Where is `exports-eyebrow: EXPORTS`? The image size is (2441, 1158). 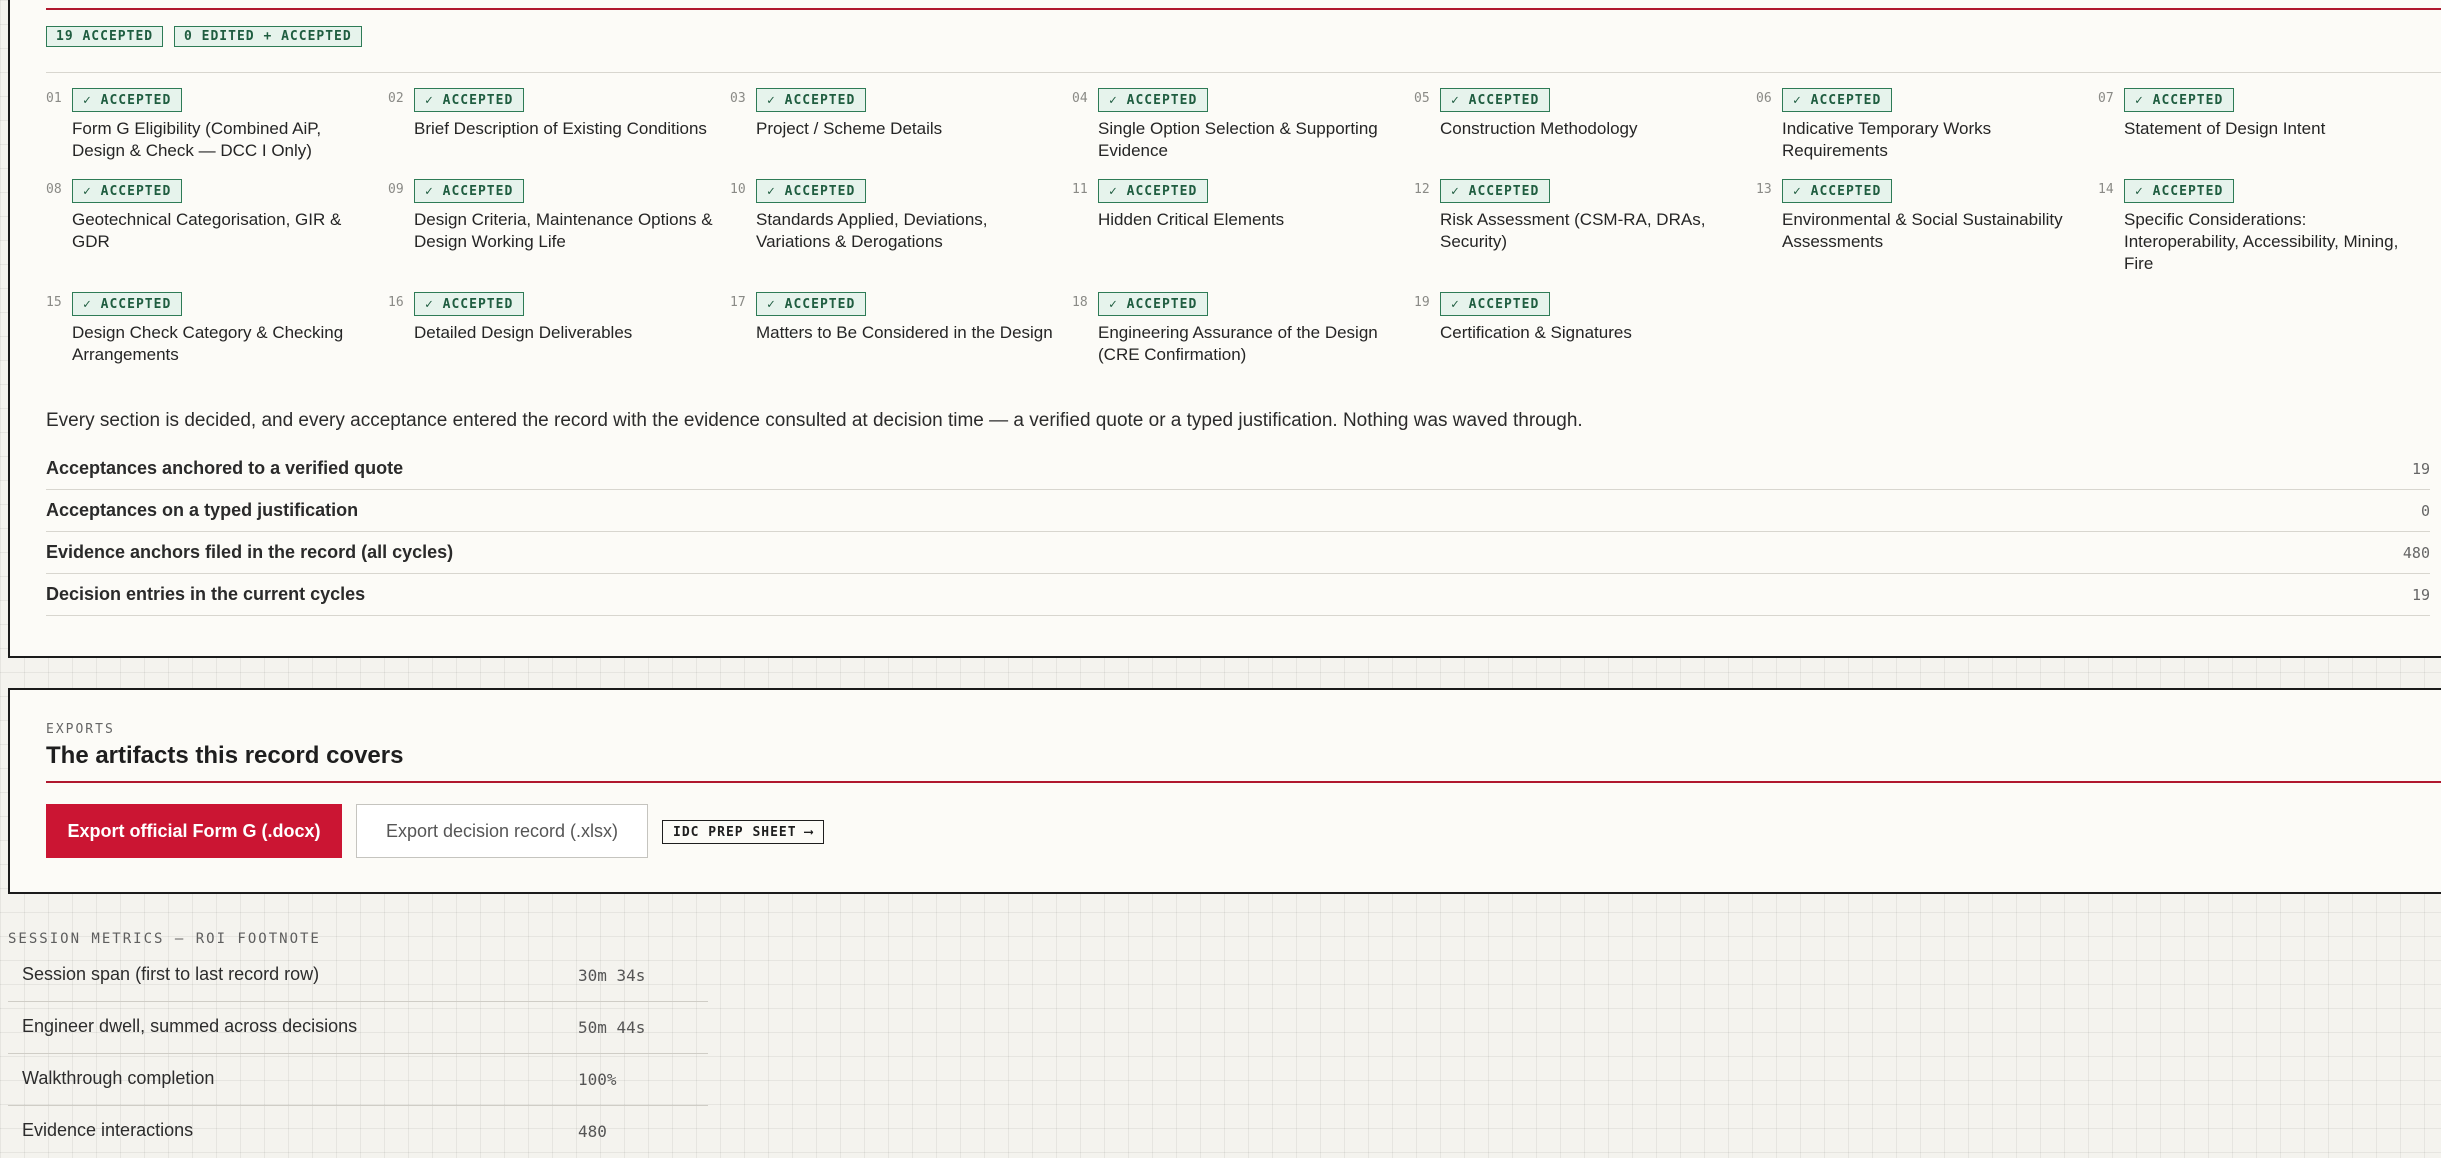
exports-eyebrow: EXPORTS is located at coordinates (80, 729).